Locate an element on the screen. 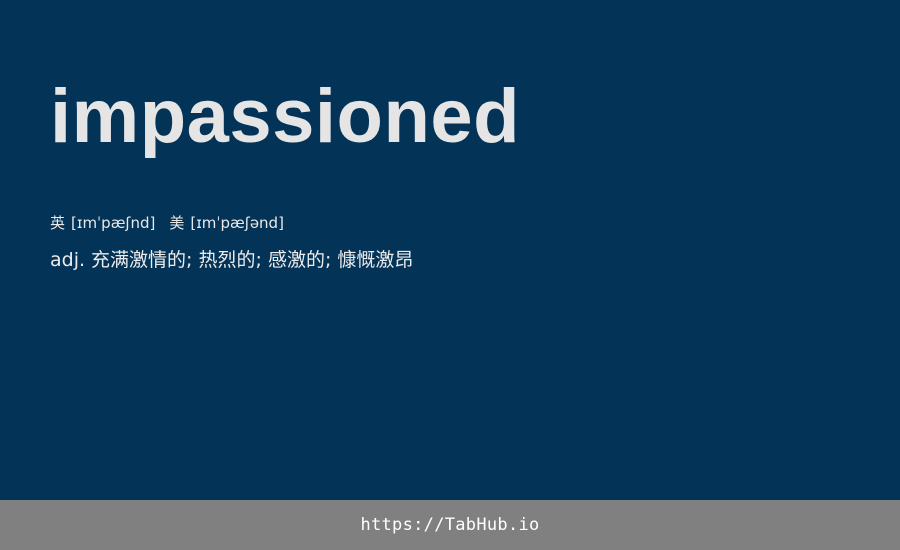 The width and height of the screenshot is (900, 550). phonetics-row: 英 [ɪmˈpæʃnd] 美 [ɪmˈpæʃənd] is located at coordinates (167, 223).